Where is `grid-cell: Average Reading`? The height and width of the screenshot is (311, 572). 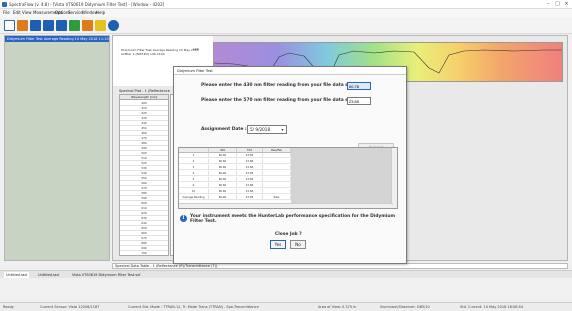 grid-cell: Average Reading is located at coordinates (194, 197).